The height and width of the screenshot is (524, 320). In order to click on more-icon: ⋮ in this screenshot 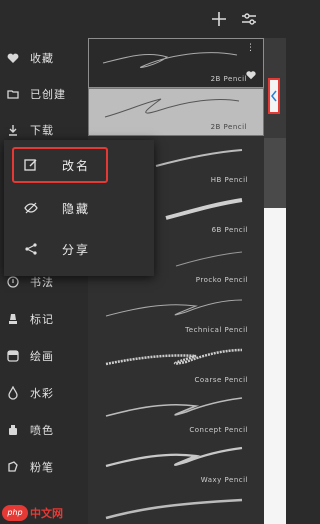, I will do `click(250, 48)`.